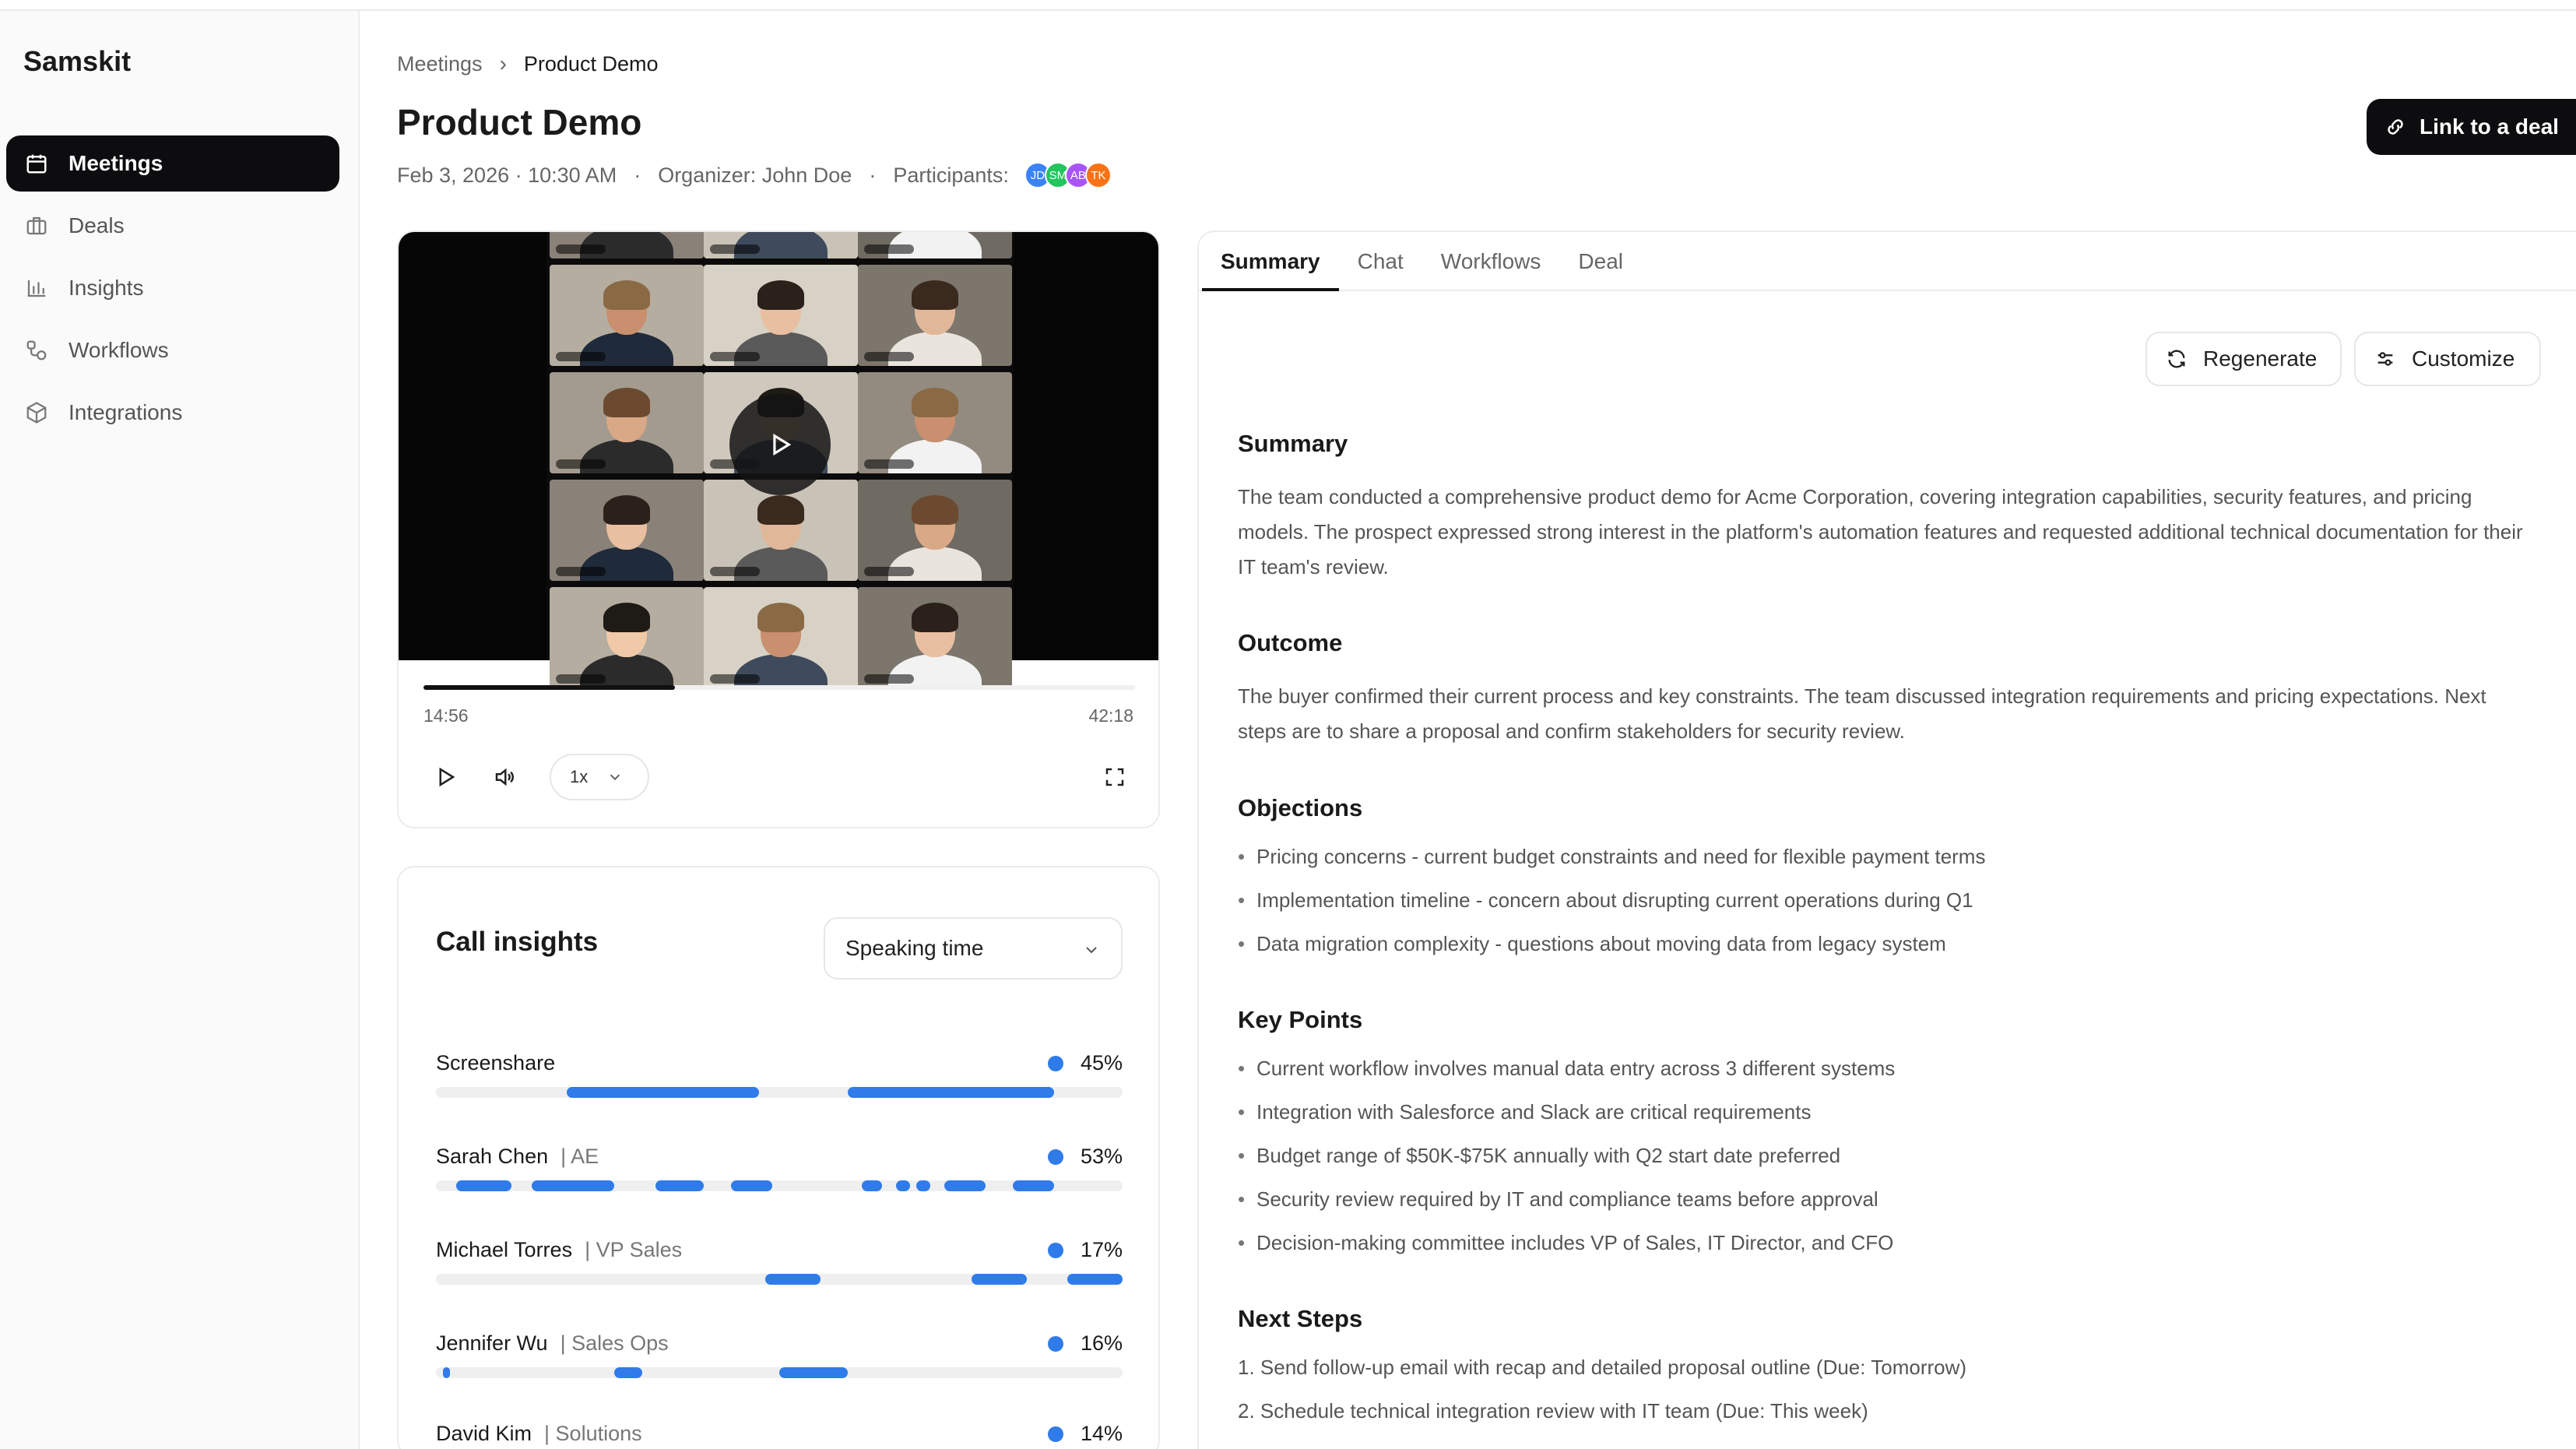 The image size is (2576, 1449). I want to click on box-icon, so click(36, 412).